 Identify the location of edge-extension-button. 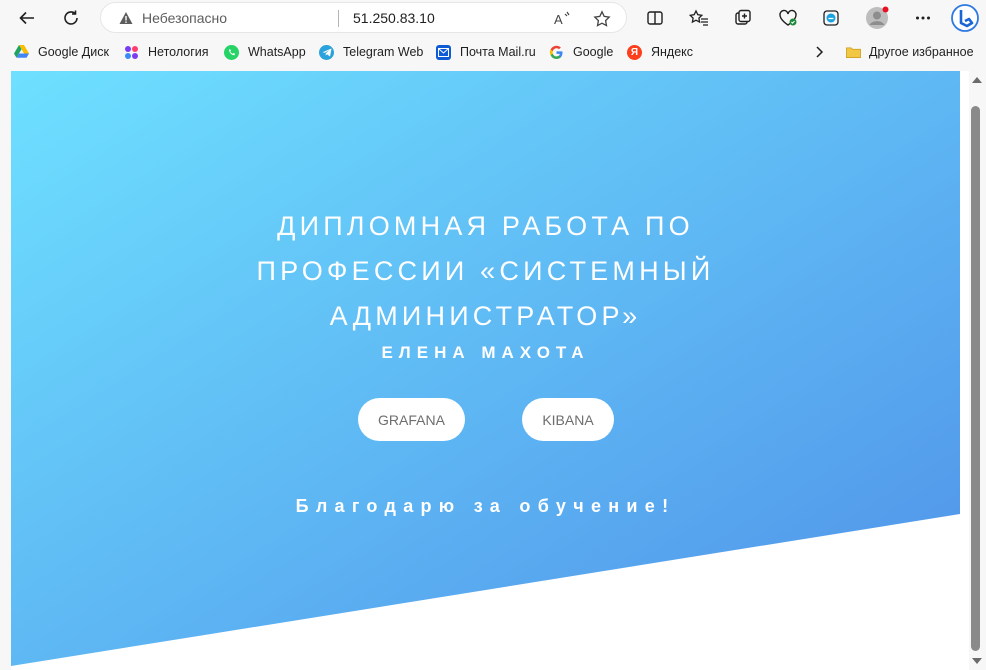
(831, 18).